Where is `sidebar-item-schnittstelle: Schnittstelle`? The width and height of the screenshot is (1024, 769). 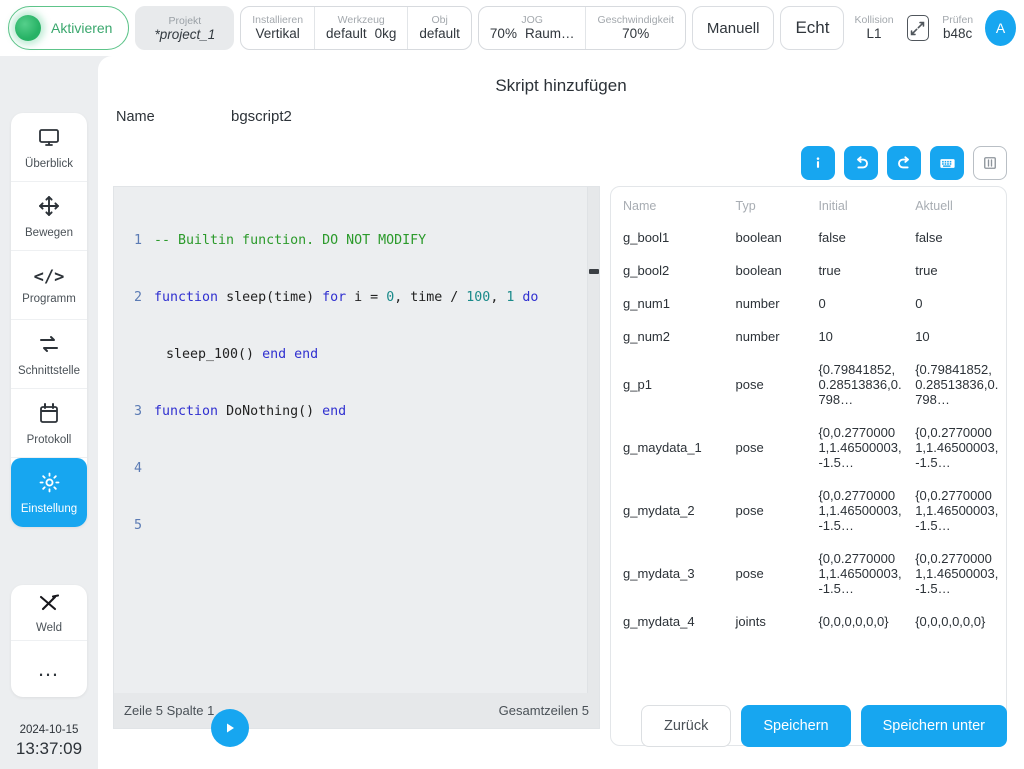
sidebar-item-schnittstelle: Schnittstelle is located at coordinates (49, 354).